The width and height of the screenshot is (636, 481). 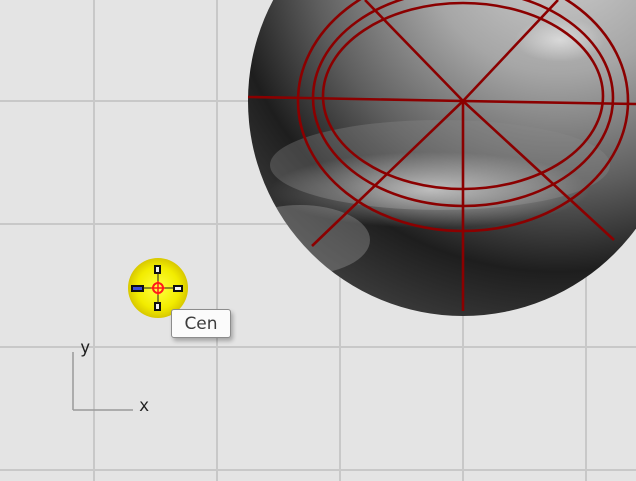 I want to click on snap-tooltip-label: Cen, so click(x=201, y=323).